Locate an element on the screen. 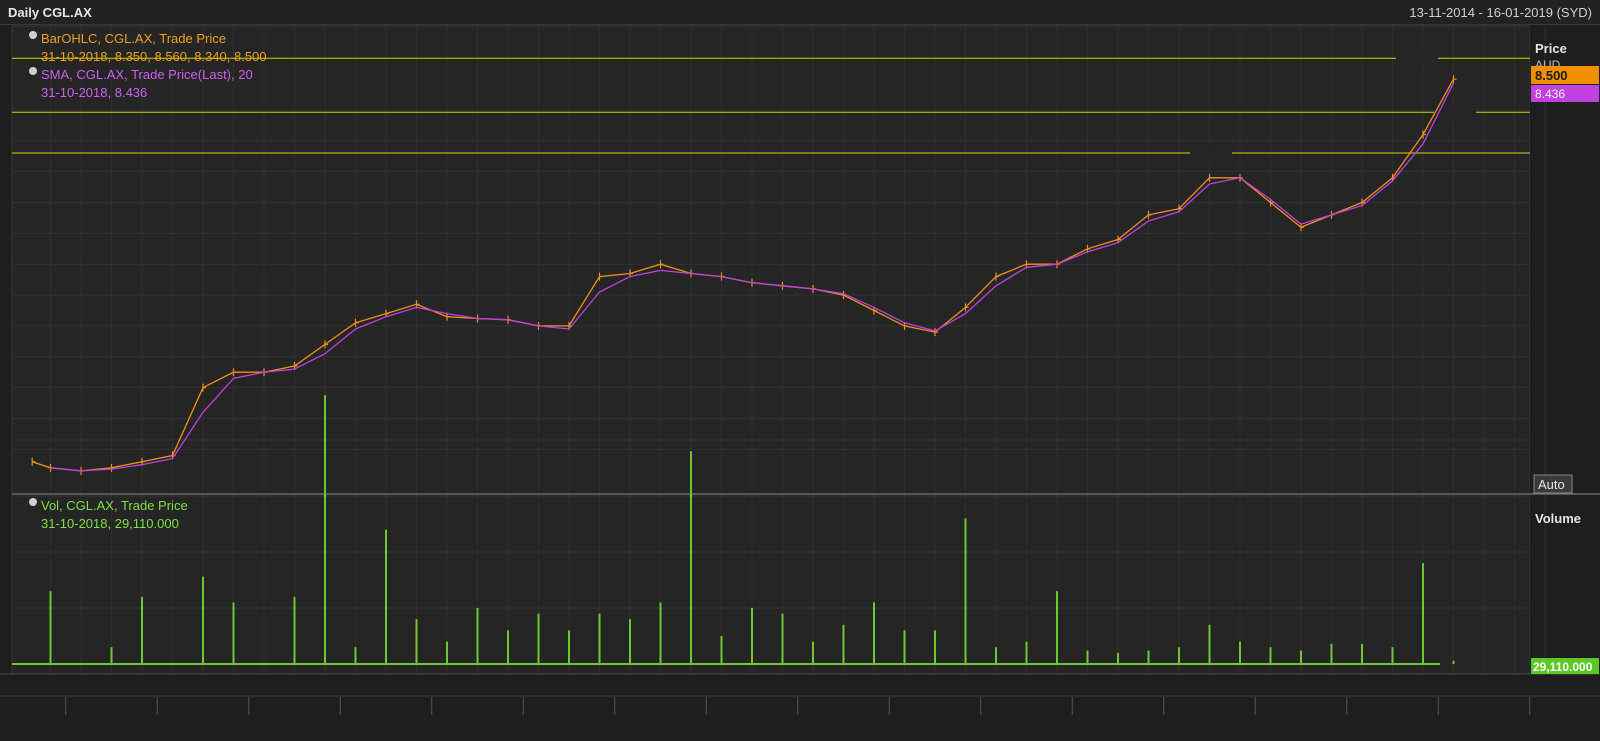 This screenshot has width=1600, height=741. price-axis-title: Price is located at coordinates (1551, 48).